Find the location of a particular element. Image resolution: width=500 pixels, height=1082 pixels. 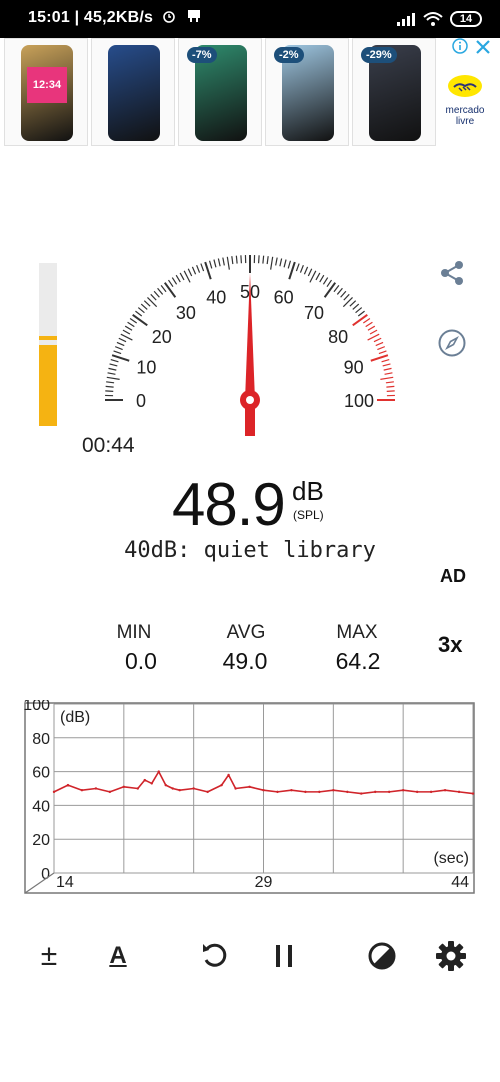

y-tick-label: 60 is located at coordinates (41, 773).